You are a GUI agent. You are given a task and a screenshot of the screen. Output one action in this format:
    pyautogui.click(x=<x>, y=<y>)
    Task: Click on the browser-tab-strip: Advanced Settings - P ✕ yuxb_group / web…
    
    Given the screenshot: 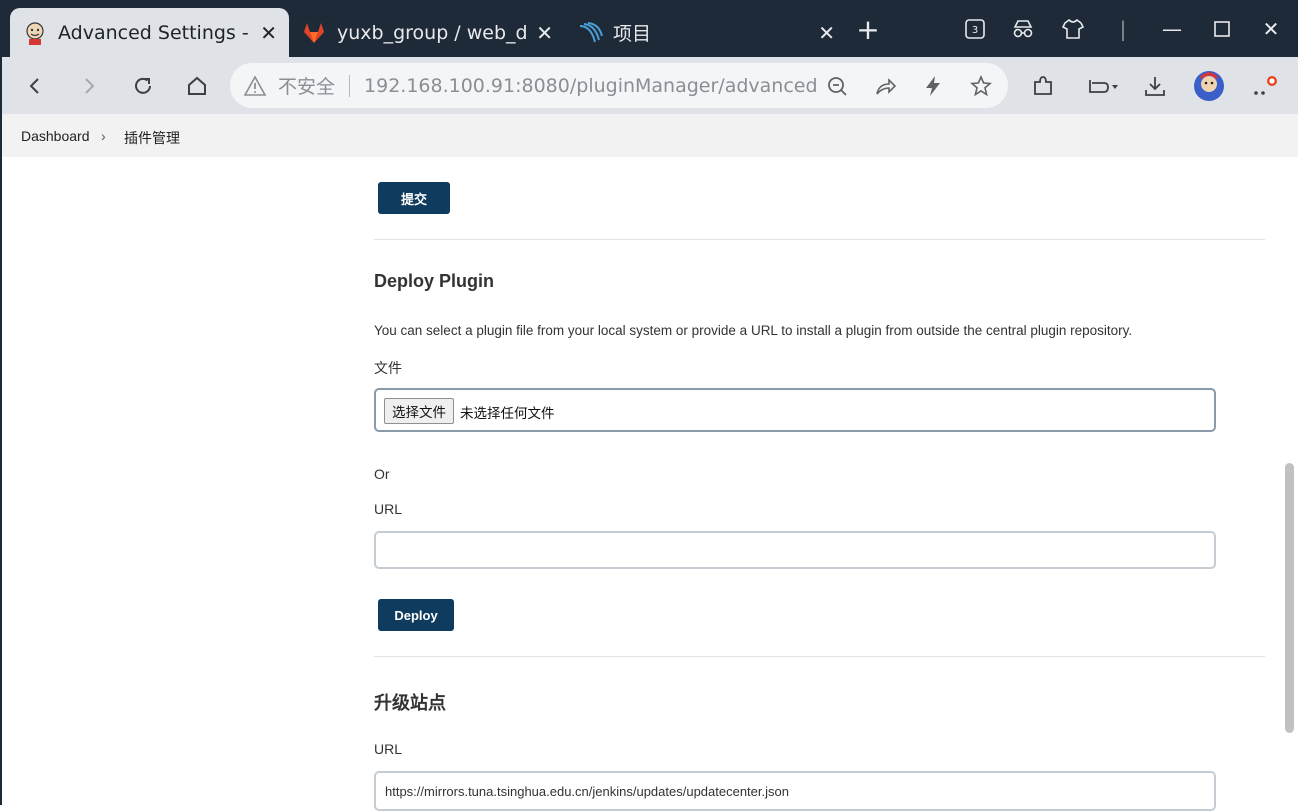 What is the action you would take?
    pyautogui.click(x=649, y=28)
    